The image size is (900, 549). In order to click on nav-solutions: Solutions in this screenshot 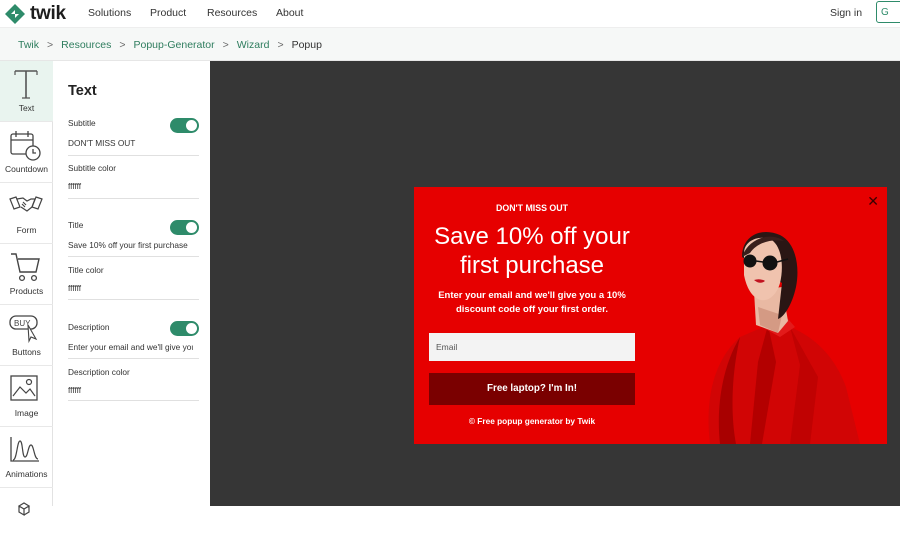, I will do `click(109, 13)`.